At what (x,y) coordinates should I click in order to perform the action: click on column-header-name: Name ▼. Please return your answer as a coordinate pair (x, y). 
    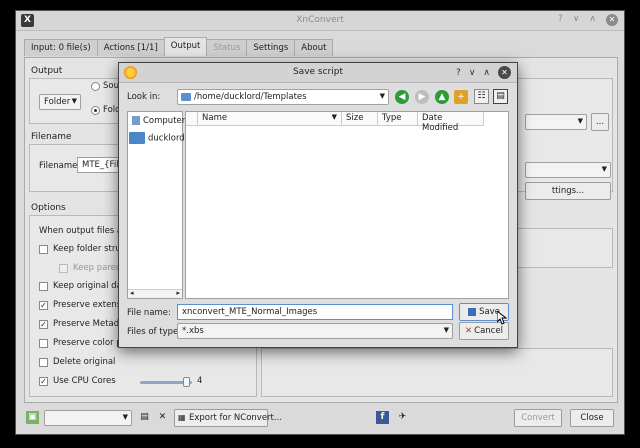
    Looking at the image, I should click on (270, 119).